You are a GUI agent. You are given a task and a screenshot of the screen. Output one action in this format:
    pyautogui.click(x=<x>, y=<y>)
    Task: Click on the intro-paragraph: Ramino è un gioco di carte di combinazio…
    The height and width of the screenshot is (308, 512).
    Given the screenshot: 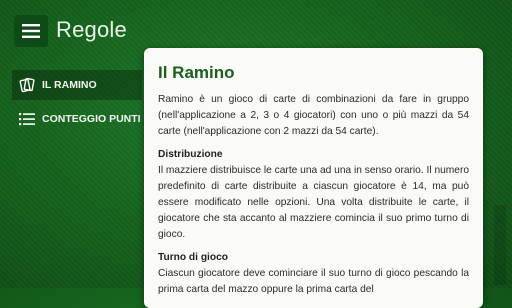 What is the action you would take?
    pyautogui.click(x=313, y=115)
    